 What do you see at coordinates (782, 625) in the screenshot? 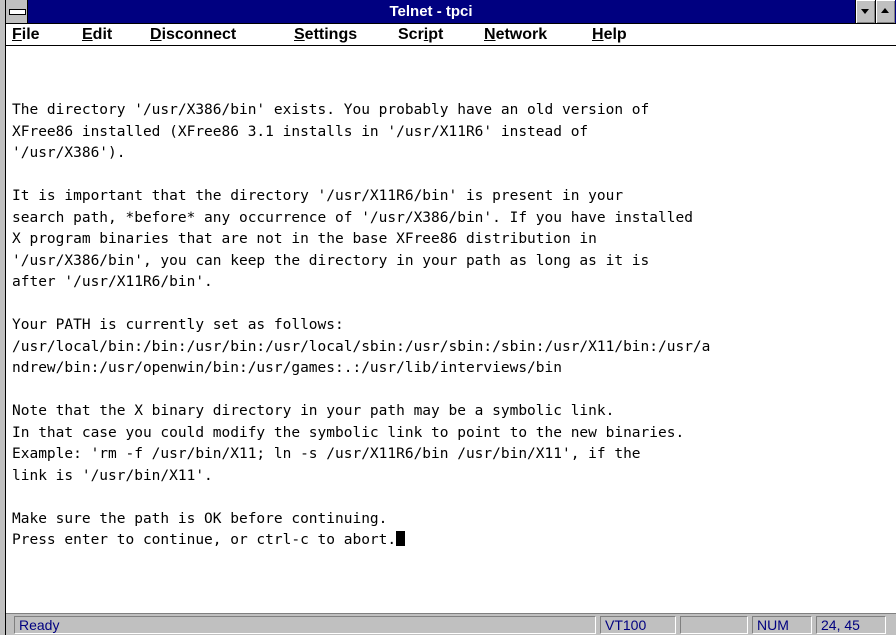
I see `status-num-lock: NUM` at bounding box center [782, 625].